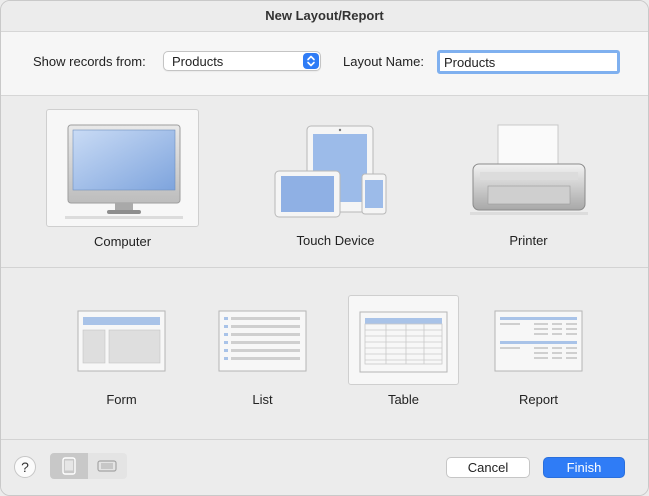 The width and height of the screenshot is (649, 496). I want to click on layout-table: Table, so click(403, 351).